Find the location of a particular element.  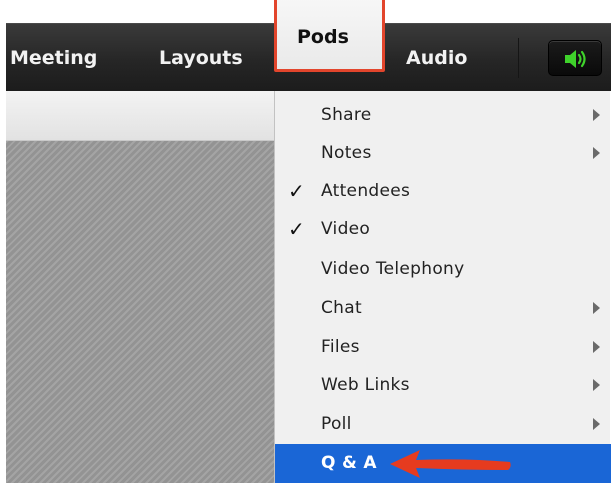

menu-item-label: Chat is located at coordinates (341, 308).